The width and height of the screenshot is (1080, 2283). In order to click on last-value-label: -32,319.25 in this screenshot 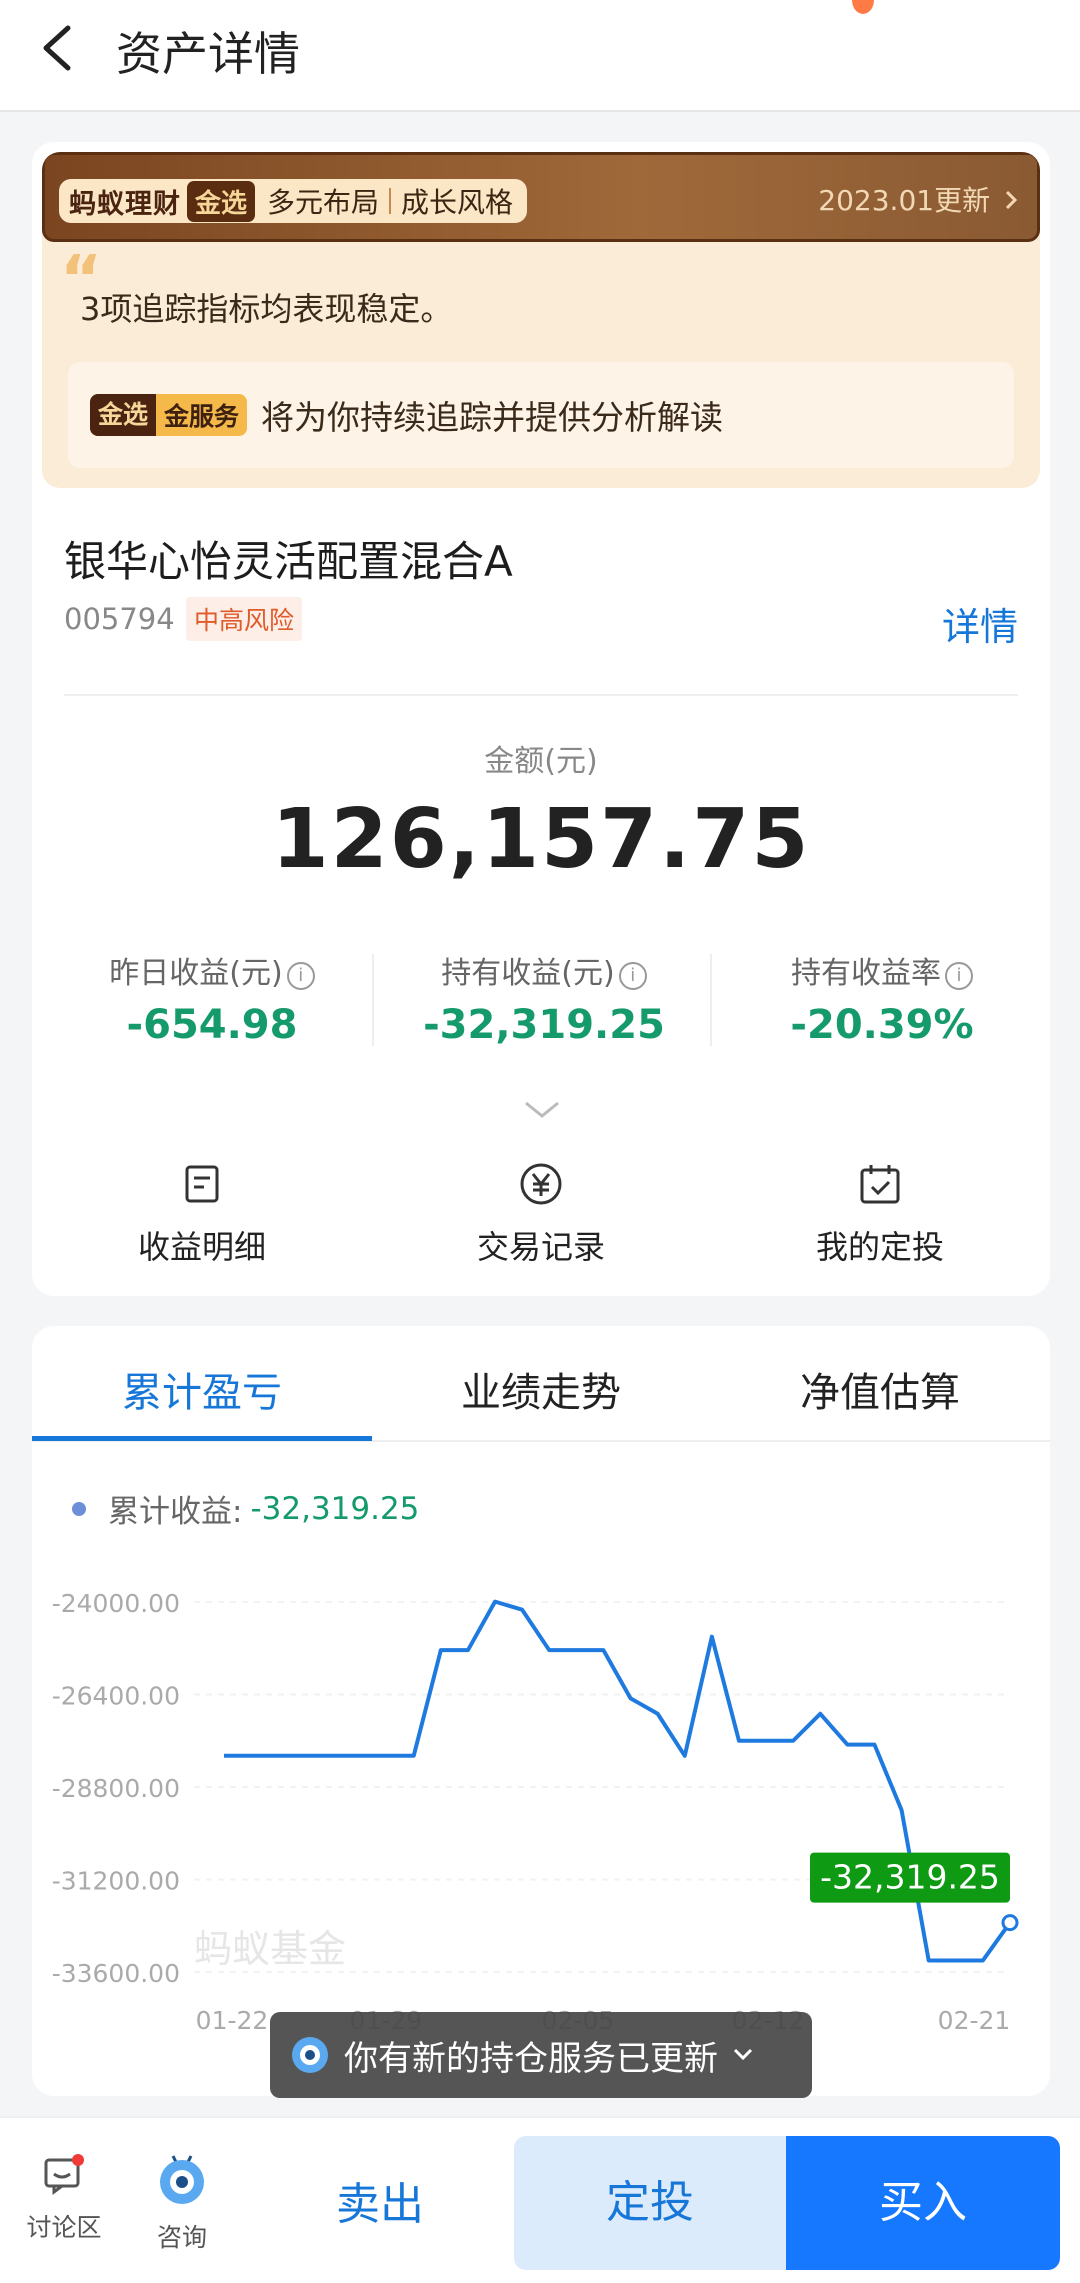, I will do `click(910, 1877)`.